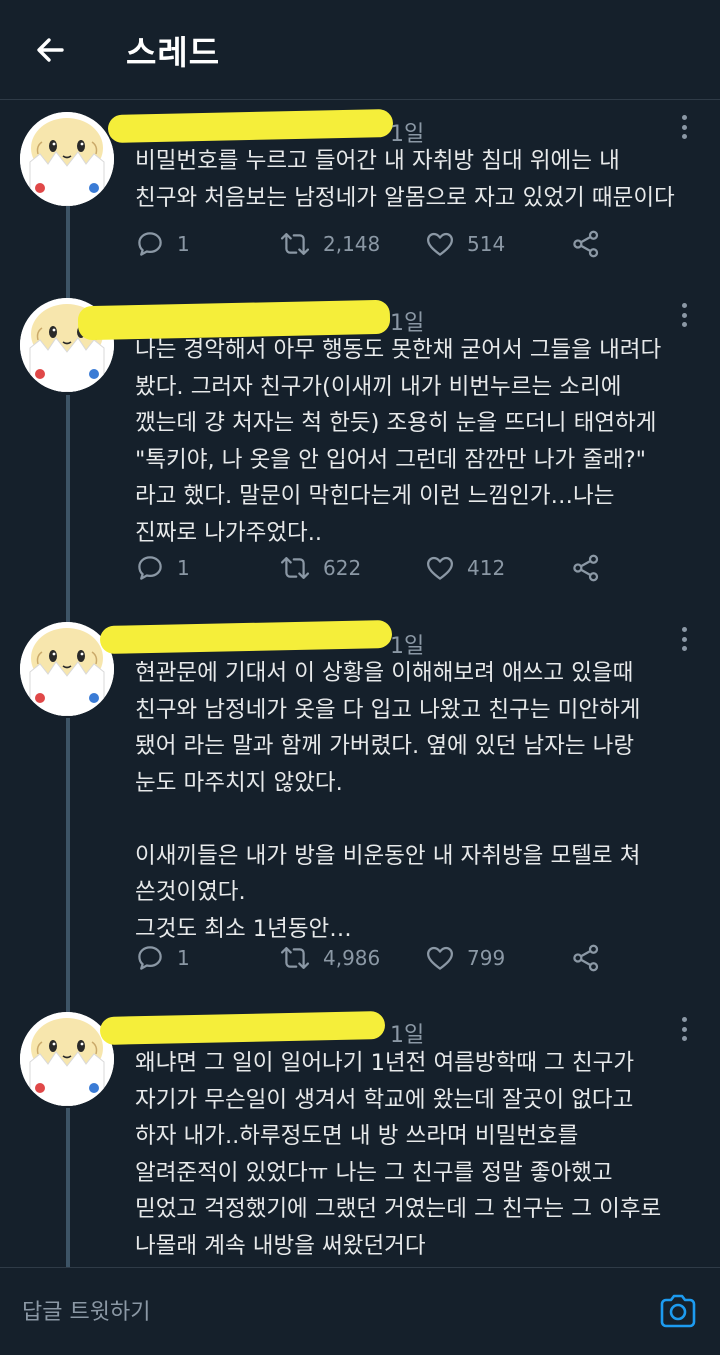 The image size is (720, 1355). Describe the element at coordinates (465, 958) in the screenshot. I see `like-button: 799` at that location.